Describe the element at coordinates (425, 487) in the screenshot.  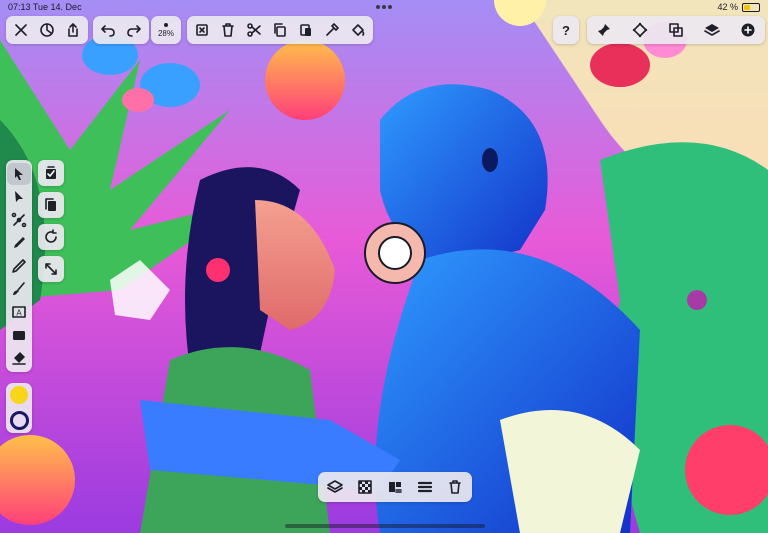
I see `distribute-icon` at that location.